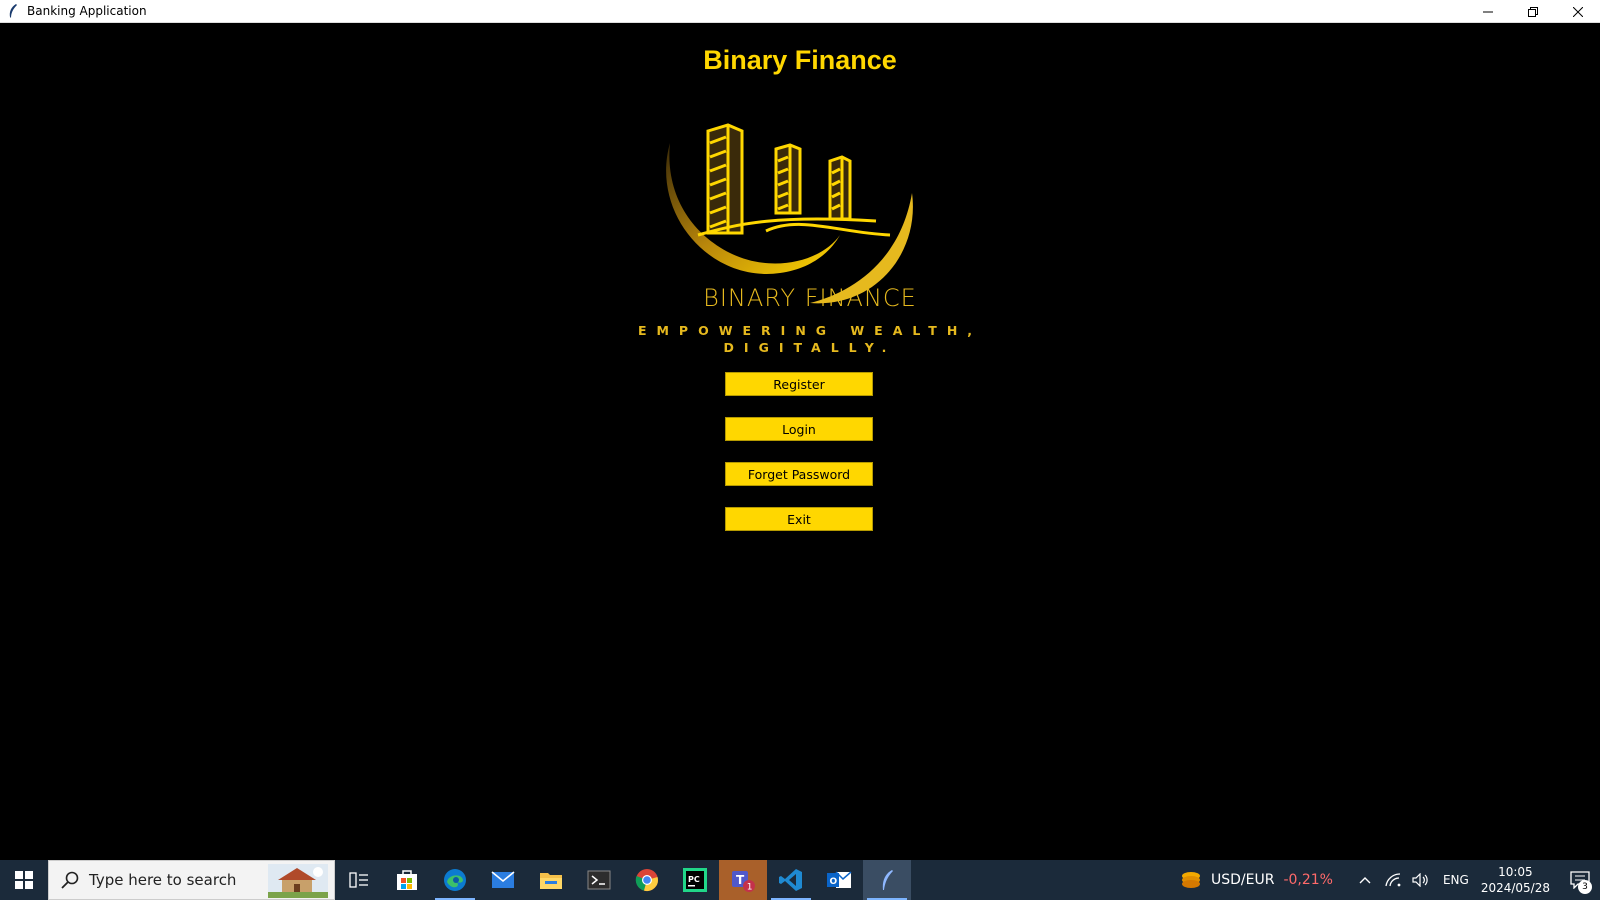 The height and width of the screenshot is (900, 1600). I want to click on notification-badge: 3, so click(1585, 887).